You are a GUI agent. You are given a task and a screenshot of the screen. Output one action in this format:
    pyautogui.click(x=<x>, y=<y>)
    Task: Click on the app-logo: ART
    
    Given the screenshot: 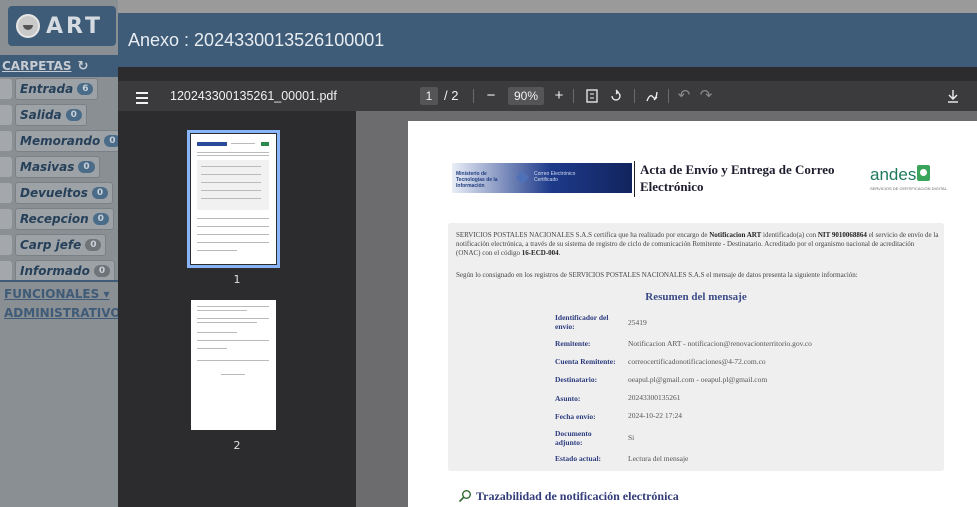 What is the action you would take?
    pyautogui.click(x=62, y=26)
    